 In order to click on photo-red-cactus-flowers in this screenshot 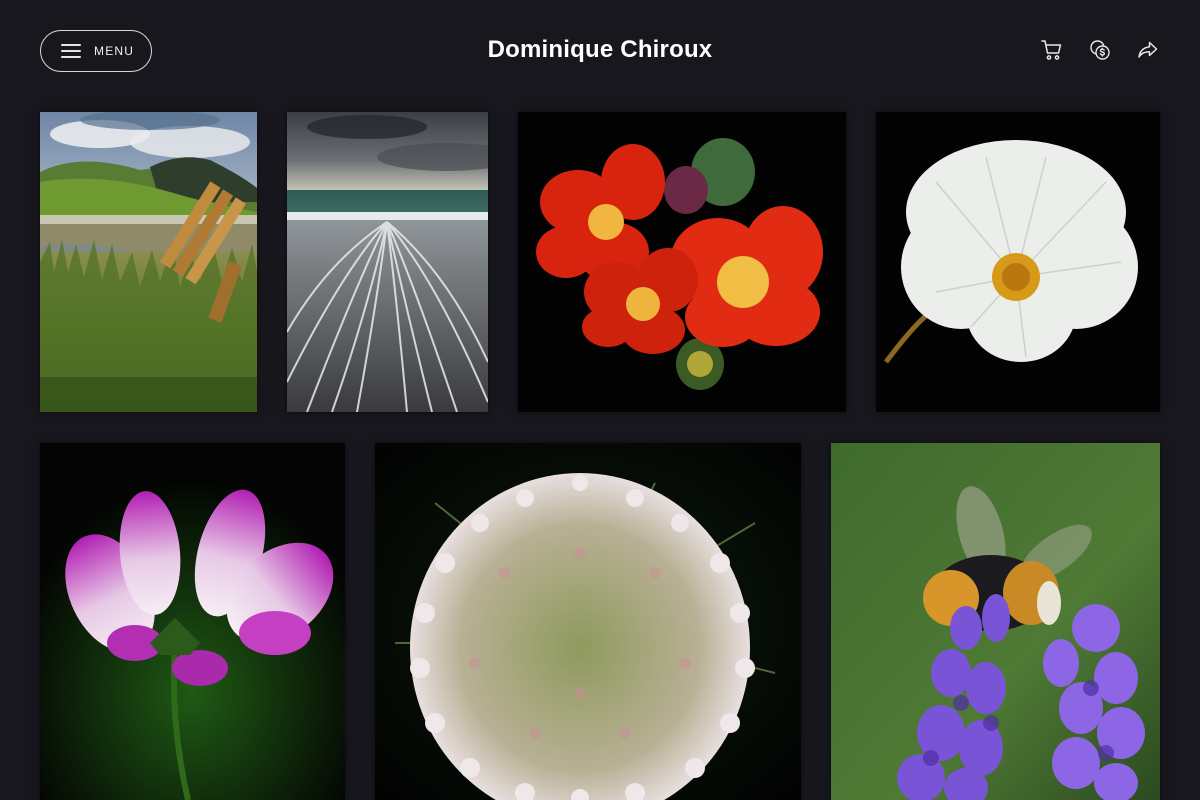, I will do `click(682, 262)`.